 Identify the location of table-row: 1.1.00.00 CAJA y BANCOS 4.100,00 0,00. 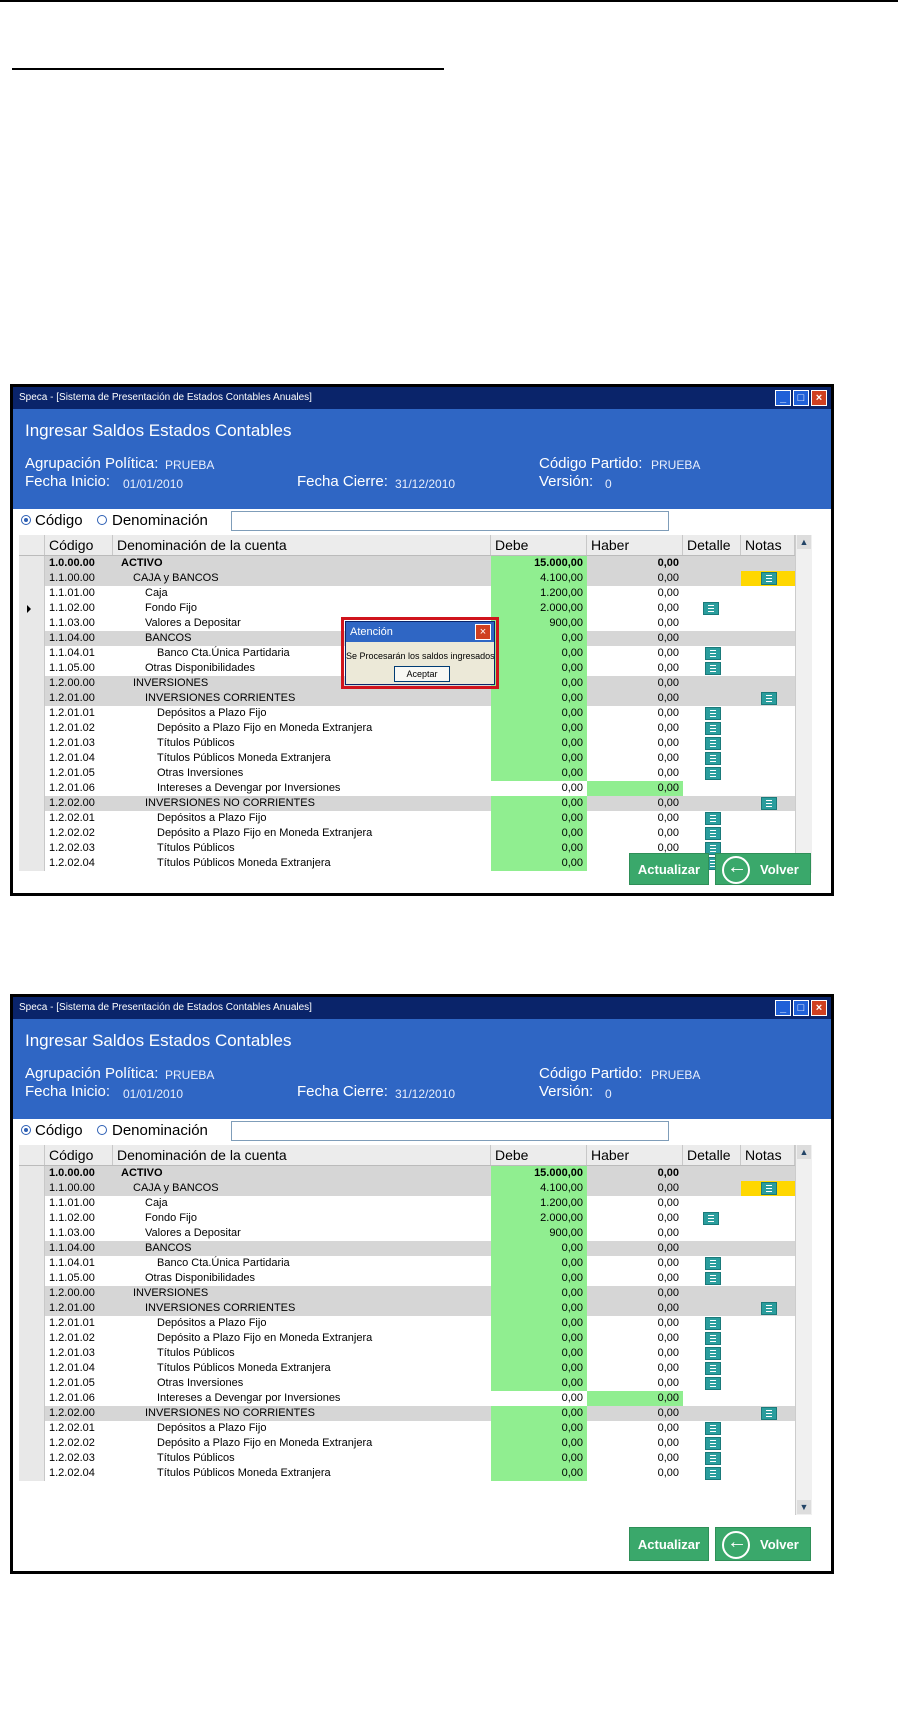
(407, 578).